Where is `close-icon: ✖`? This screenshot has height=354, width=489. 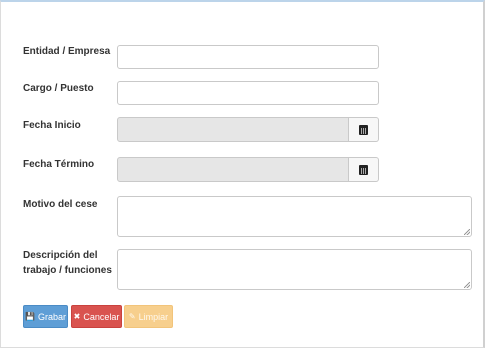 close-icon: ✖ is located at coordinates (77, 316).